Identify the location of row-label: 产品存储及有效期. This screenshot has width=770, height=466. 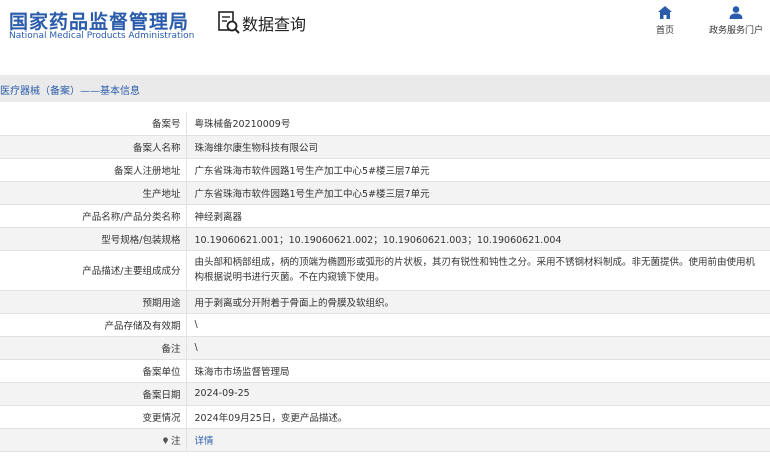
(93, 325).